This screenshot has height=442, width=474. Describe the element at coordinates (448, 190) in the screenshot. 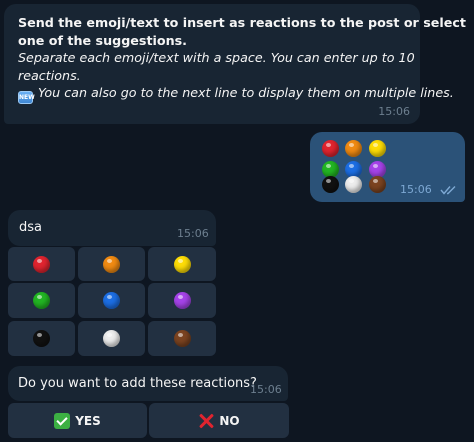

I see `double-check-icon` at that location.